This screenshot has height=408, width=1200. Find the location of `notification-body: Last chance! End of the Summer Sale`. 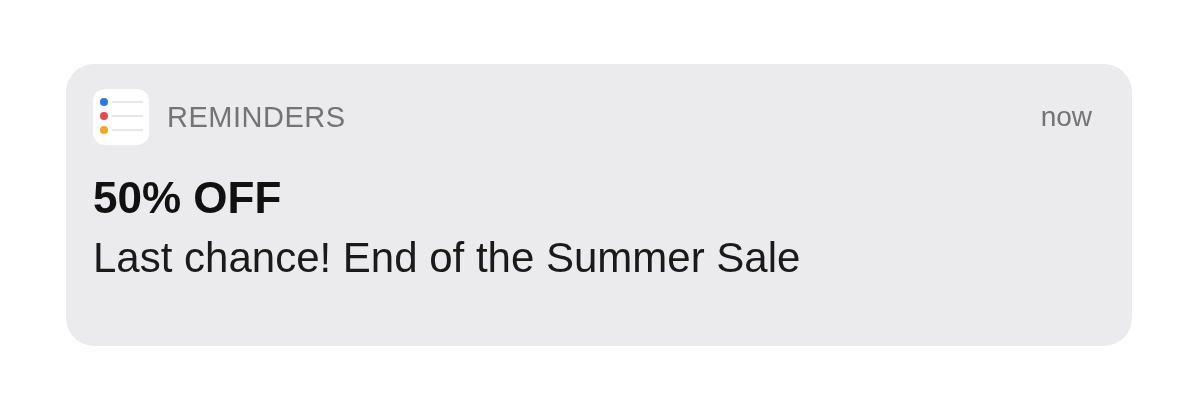

notification-body: Last chance! End of the Summer Sale is located at coordinates (447, 258).